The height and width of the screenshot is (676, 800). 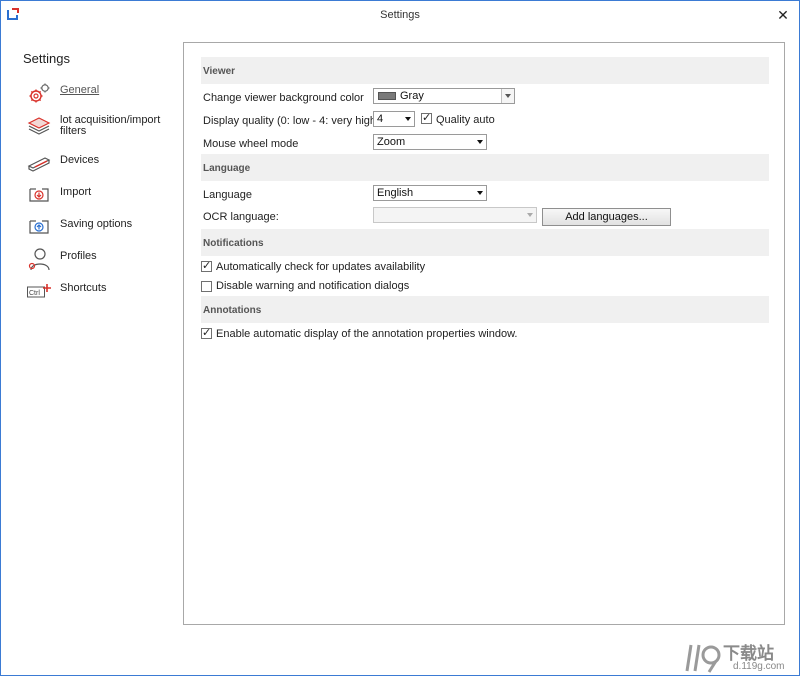 I want to click on profile-icon, so click(x=39, y=259).